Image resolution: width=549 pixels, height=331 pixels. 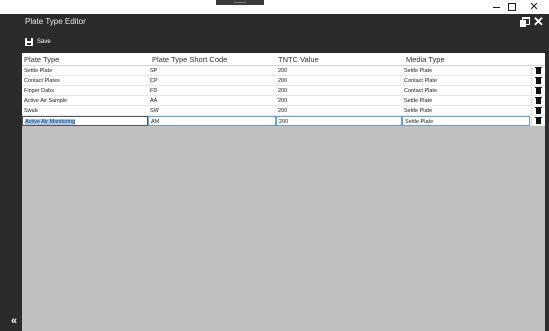 What do you see at coordinates (29, 42) in the screenshot?
I see `save-icon` at bounding box center [29, 42].